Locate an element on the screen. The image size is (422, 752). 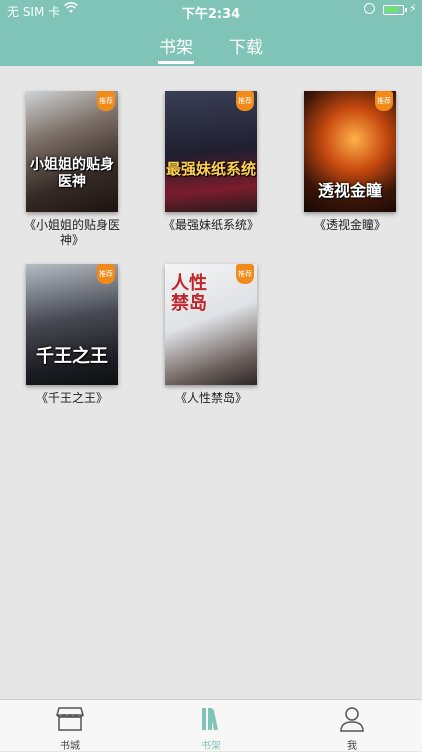
book-title: 《最强妹纸系统》 is located at coordinates (211, 225).